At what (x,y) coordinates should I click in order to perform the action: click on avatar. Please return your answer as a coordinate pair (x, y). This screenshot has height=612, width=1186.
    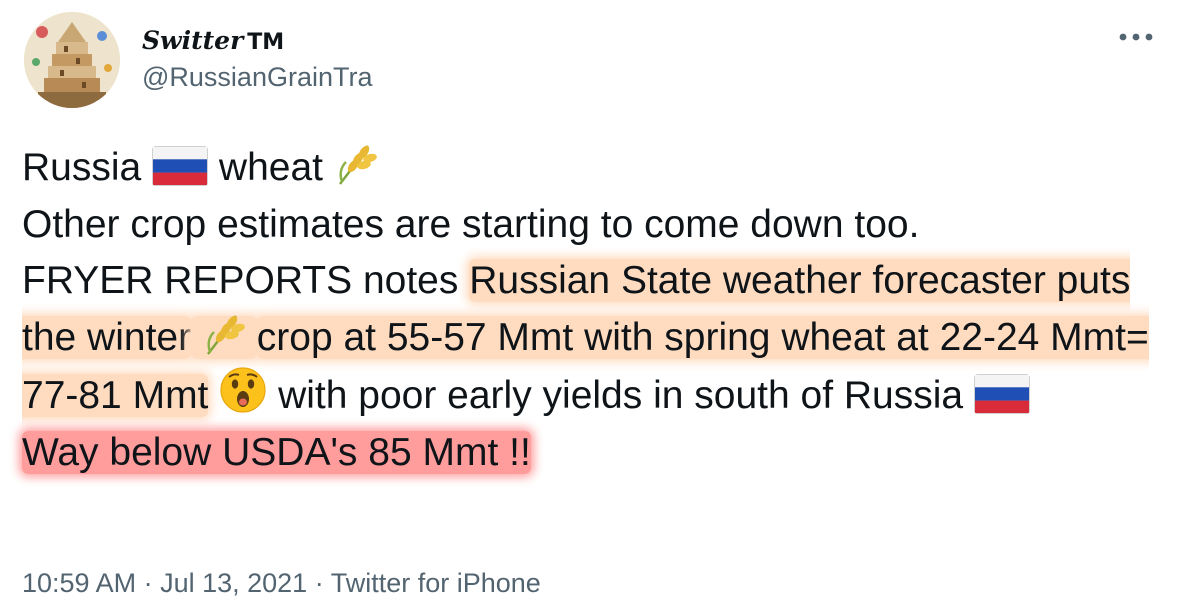
    Looking at the image, I should click on (72, 60).